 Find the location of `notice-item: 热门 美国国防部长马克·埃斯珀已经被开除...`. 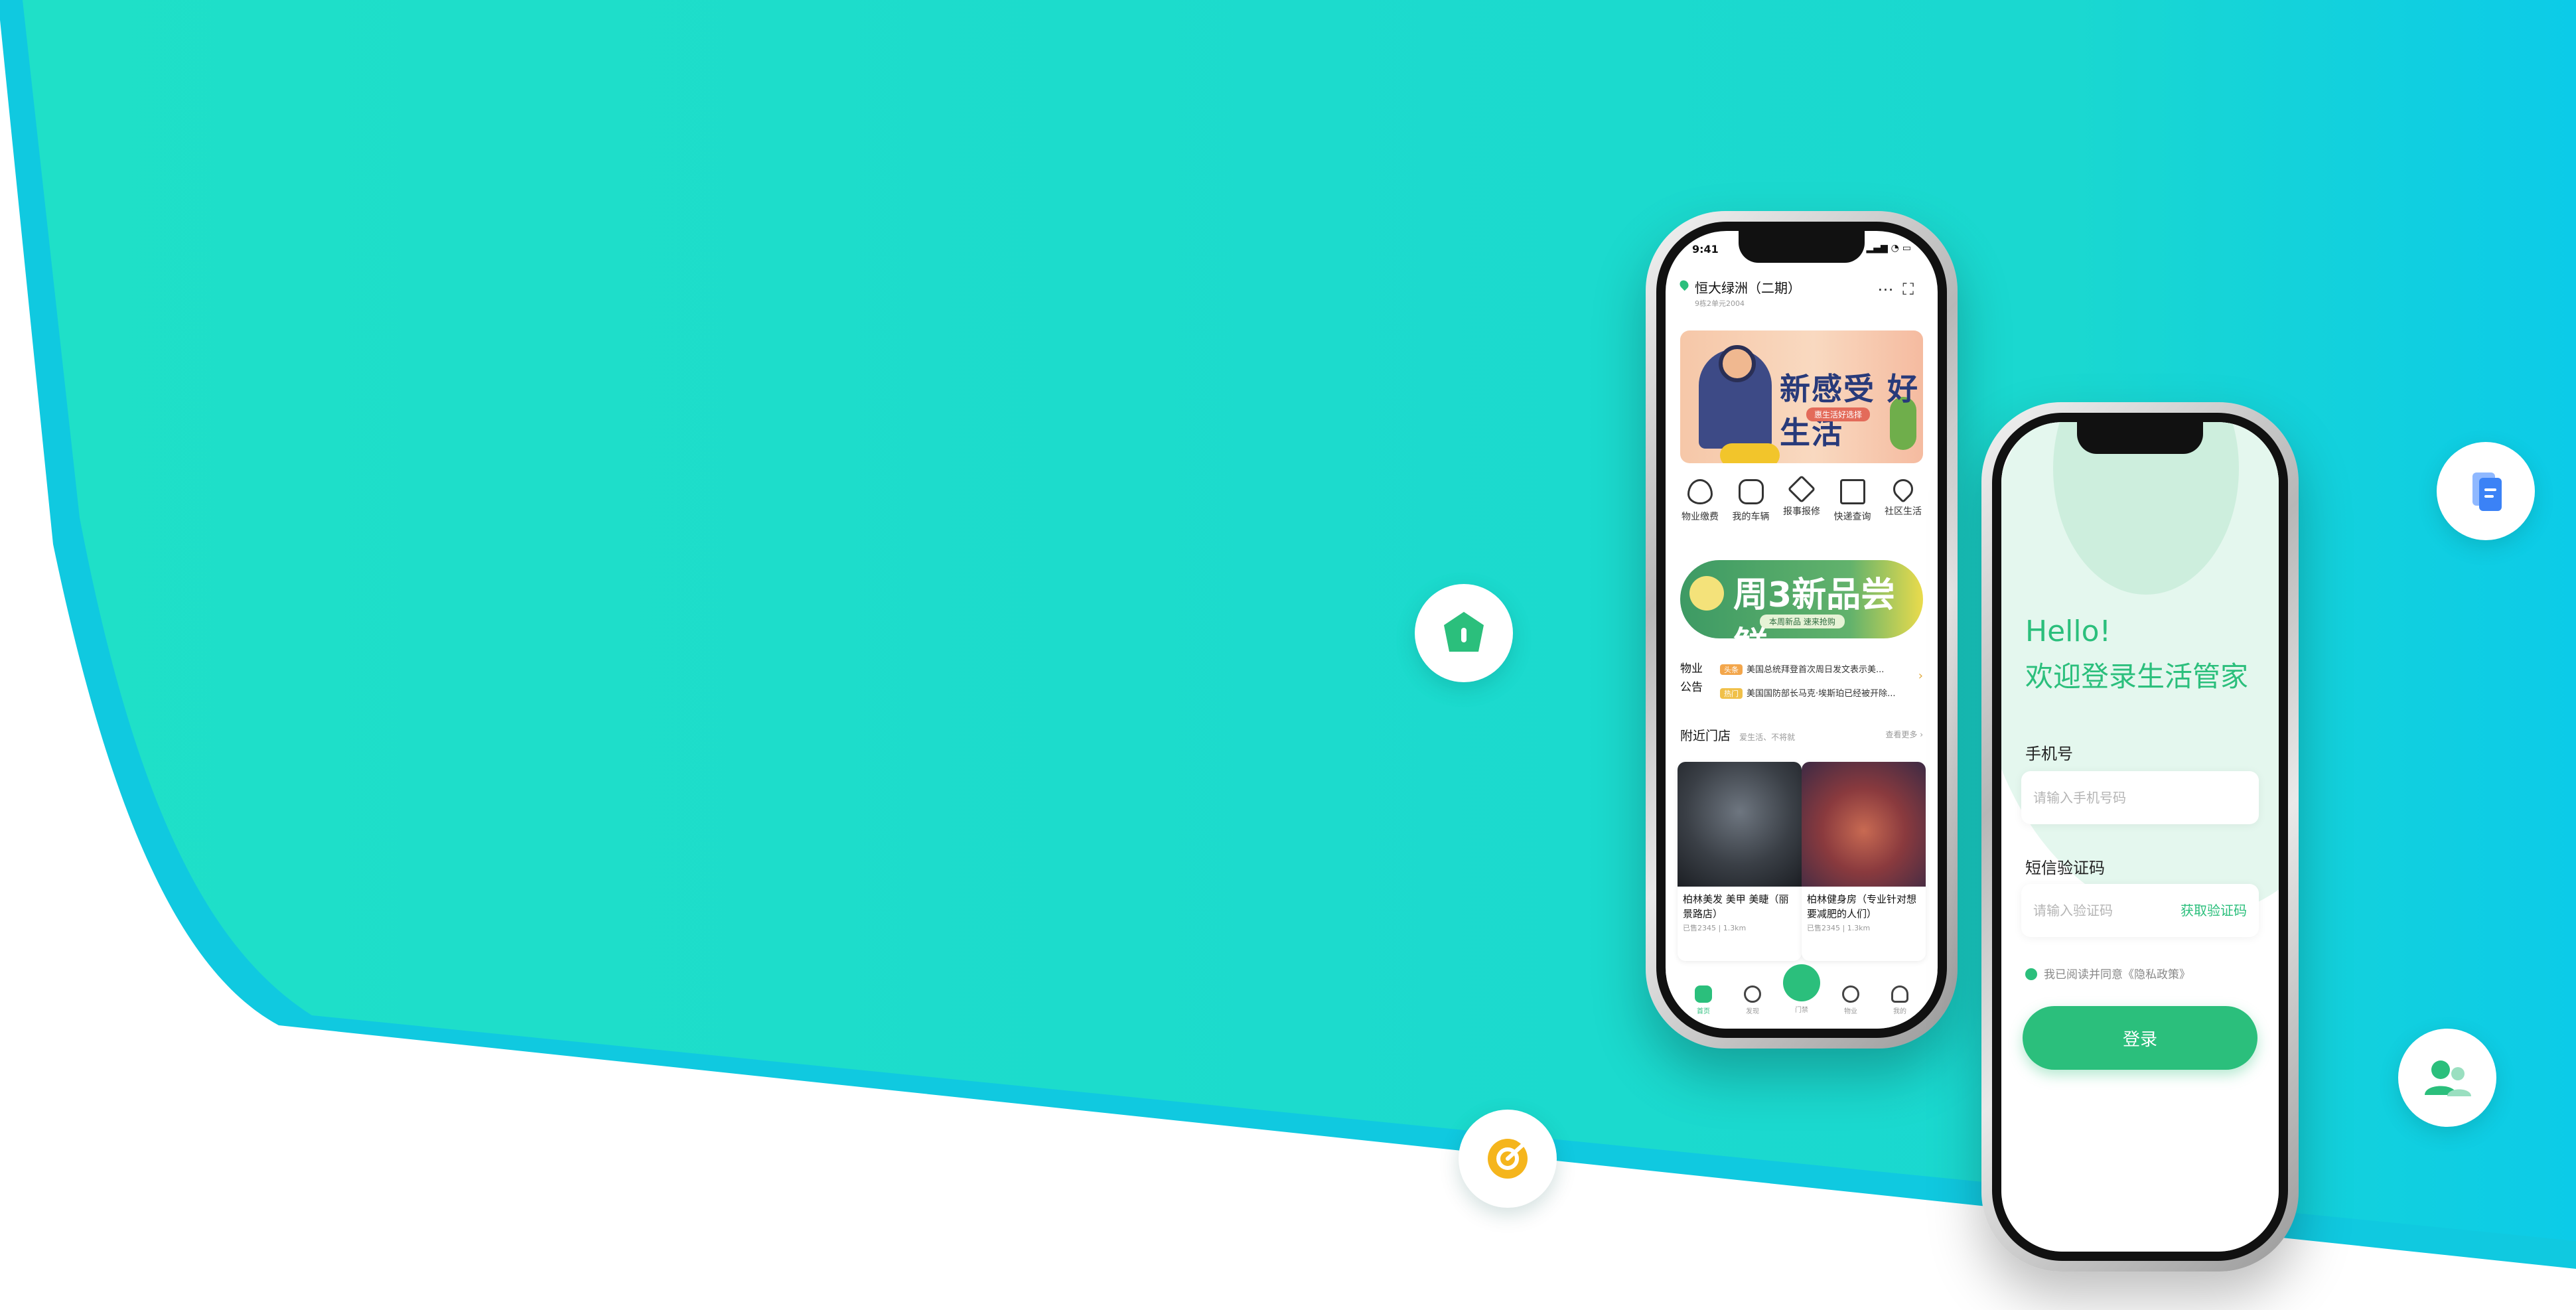

notice-item: 热门 美国国防部长马克·埃斯珀已经被开除... is located at coordinates (1812, 692).